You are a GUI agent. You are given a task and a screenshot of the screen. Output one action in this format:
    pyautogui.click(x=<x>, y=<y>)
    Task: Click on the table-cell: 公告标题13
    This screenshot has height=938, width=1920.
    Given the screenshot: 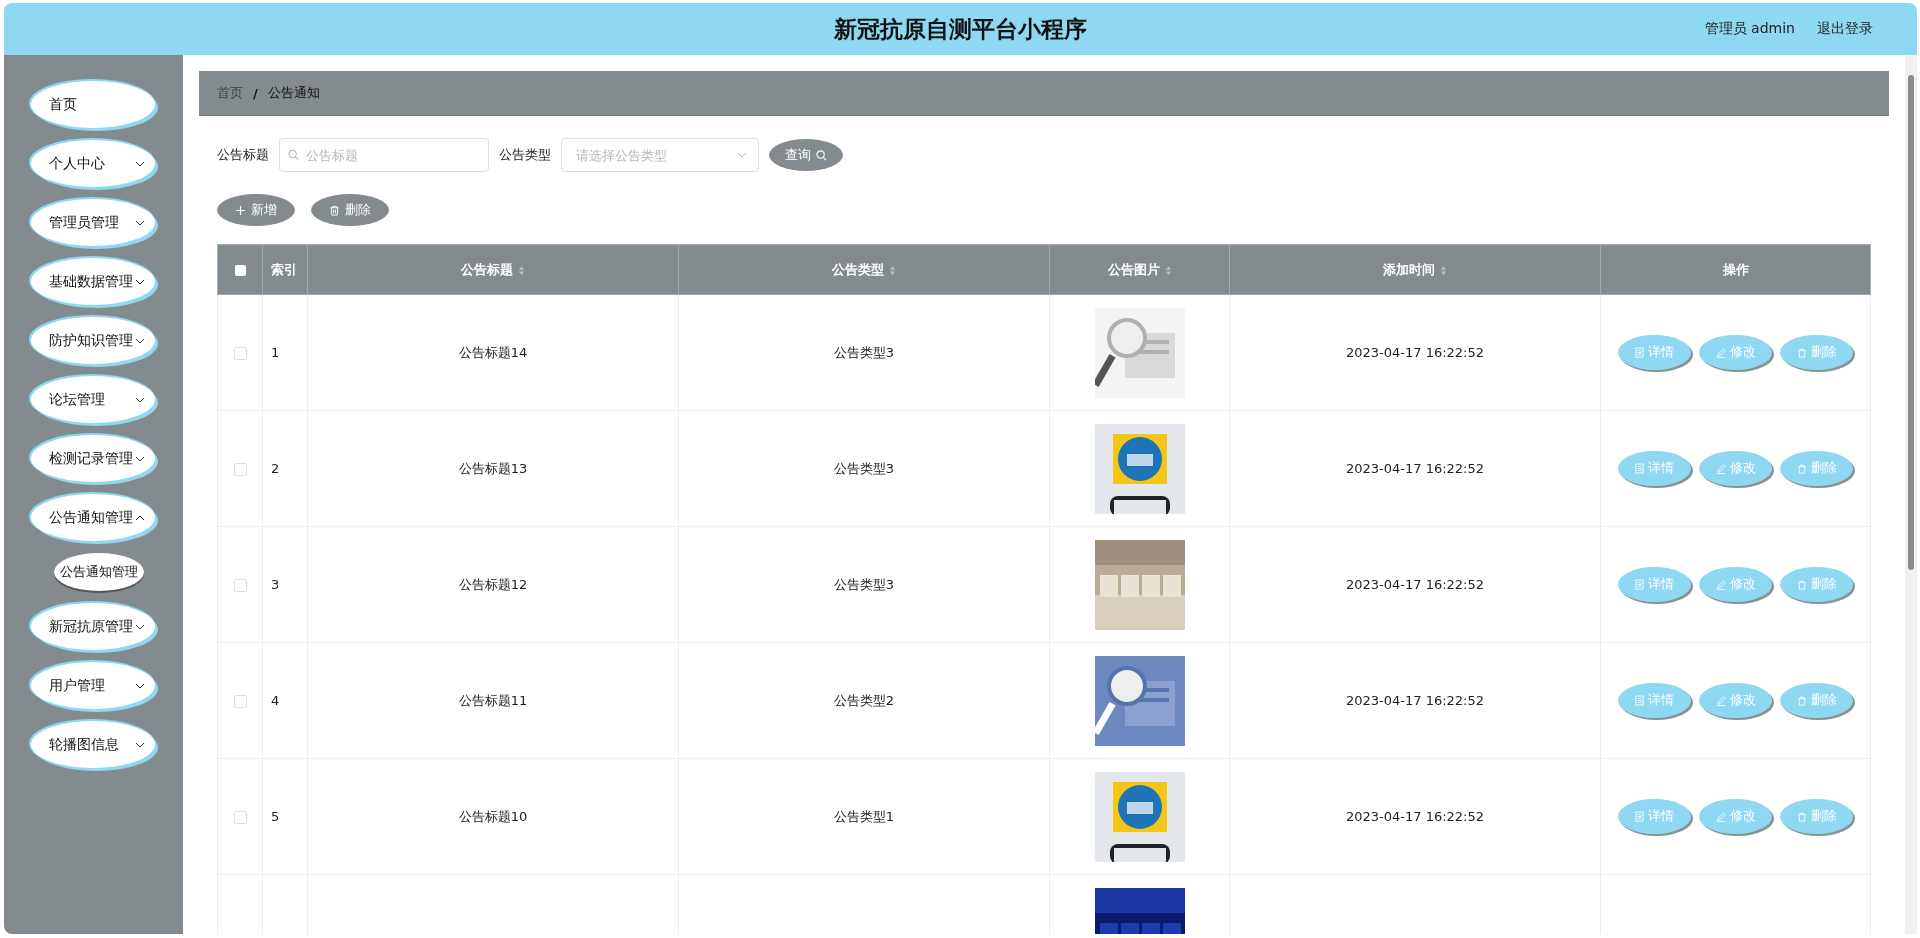 What is the action you would take?
    pyautogui.click(x=493, y=468)
    